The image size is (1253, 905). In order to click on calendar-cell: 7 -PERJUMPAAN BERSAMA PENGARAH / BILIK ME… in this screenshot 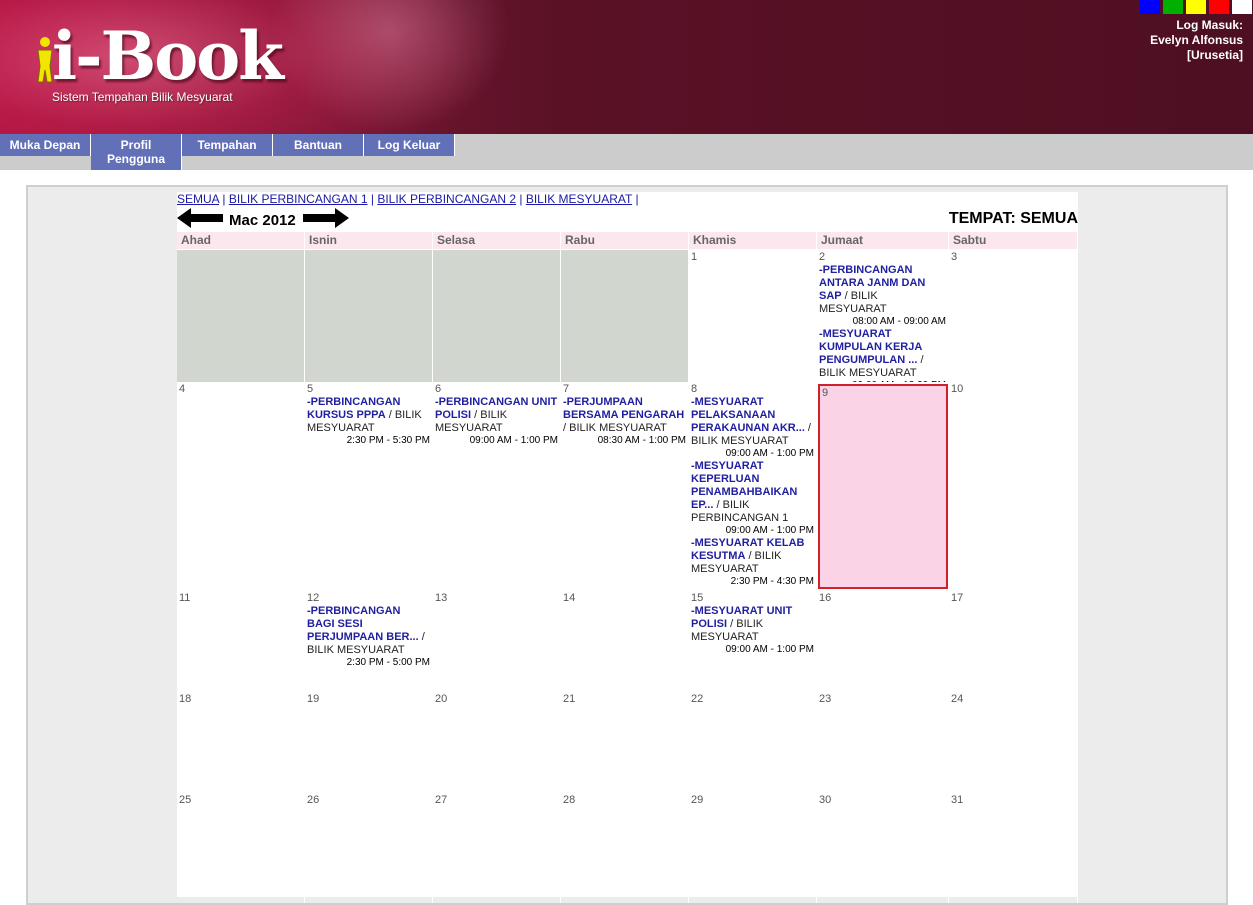, I will do `click(625, 486)`.